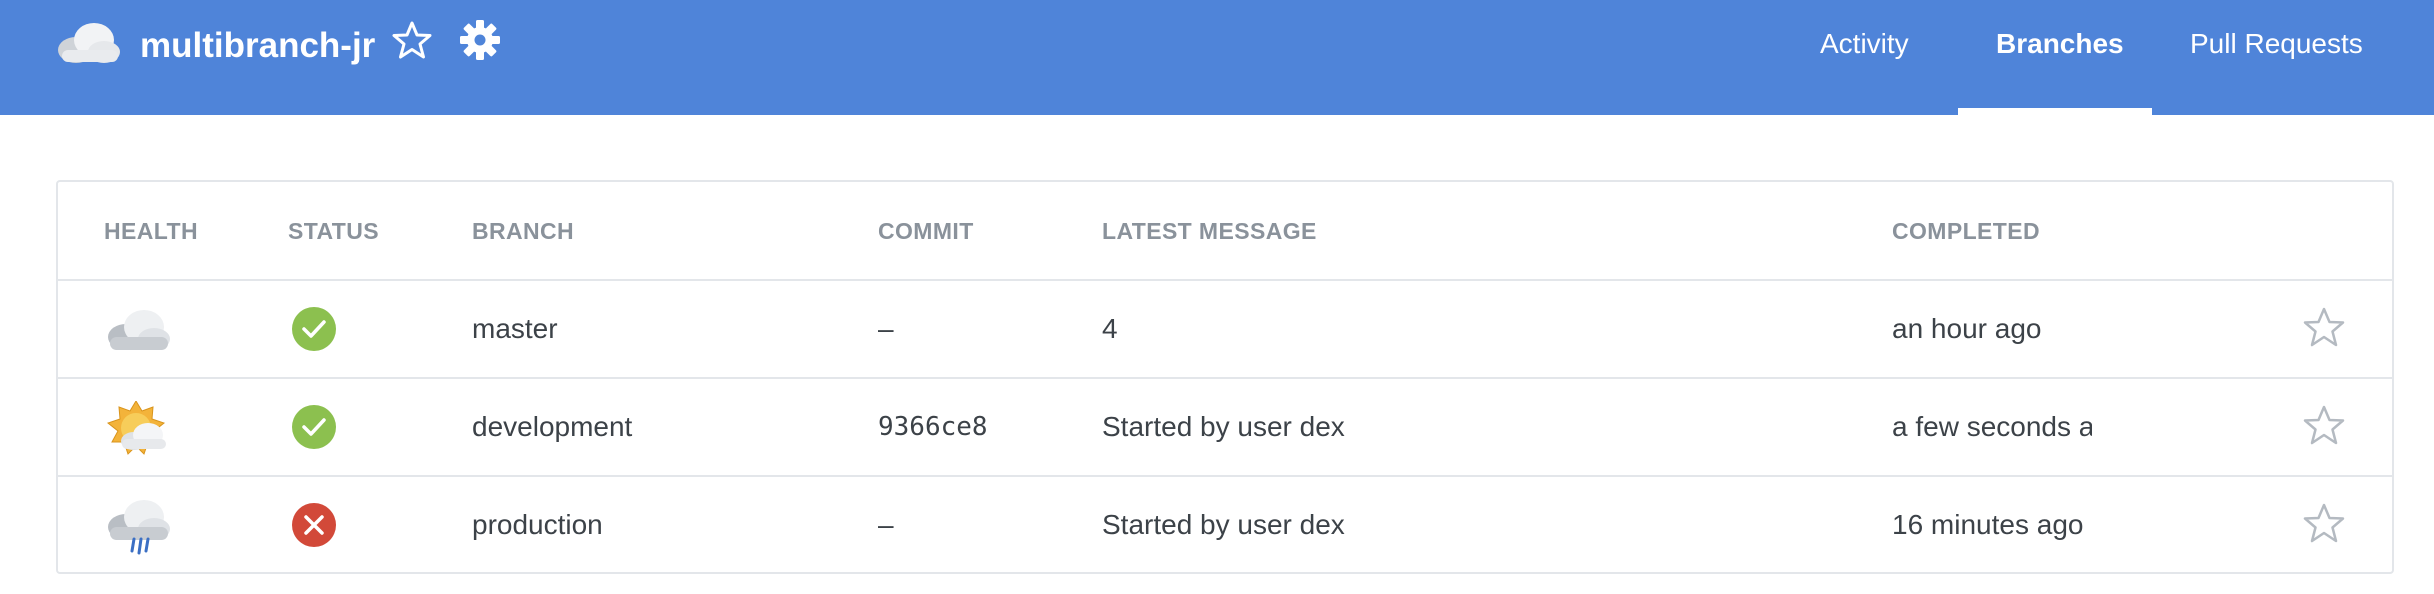 The height and width of the screenshot is (594, 2434). What do you see at coordinates (926, 231) in the screenshot?
I see `column-header-commit: COMMIT` at bounding box center [926, 231].